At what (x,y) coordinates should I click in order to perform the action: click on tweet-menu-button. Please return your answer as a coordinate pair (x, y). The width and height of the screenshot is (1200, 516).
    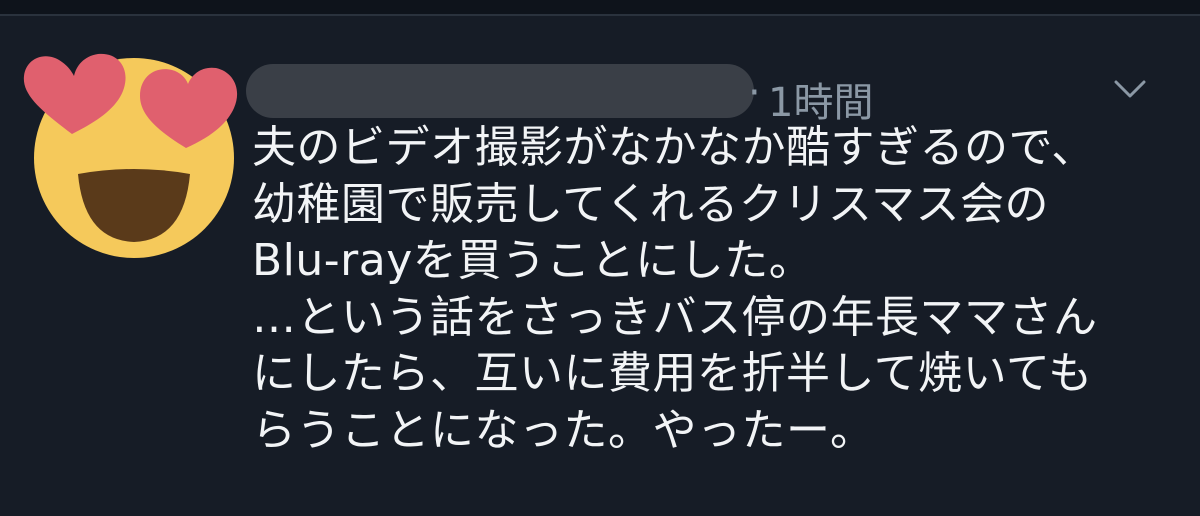
    Looking at the image, I should click on (1130, 89).